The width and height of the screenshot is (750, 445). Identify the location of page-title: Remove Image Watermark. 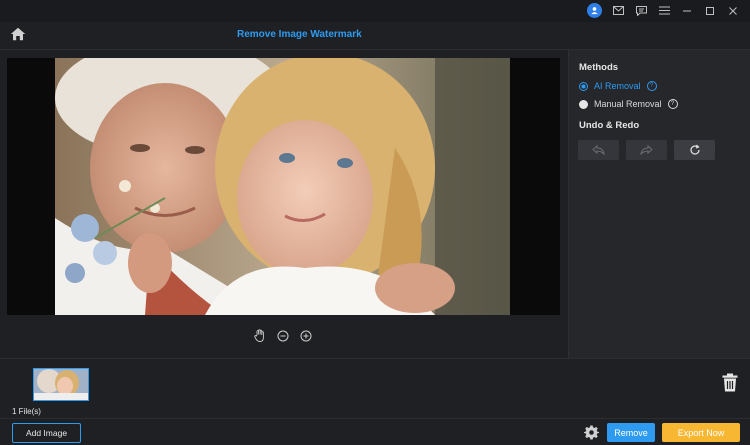
(299, 34).